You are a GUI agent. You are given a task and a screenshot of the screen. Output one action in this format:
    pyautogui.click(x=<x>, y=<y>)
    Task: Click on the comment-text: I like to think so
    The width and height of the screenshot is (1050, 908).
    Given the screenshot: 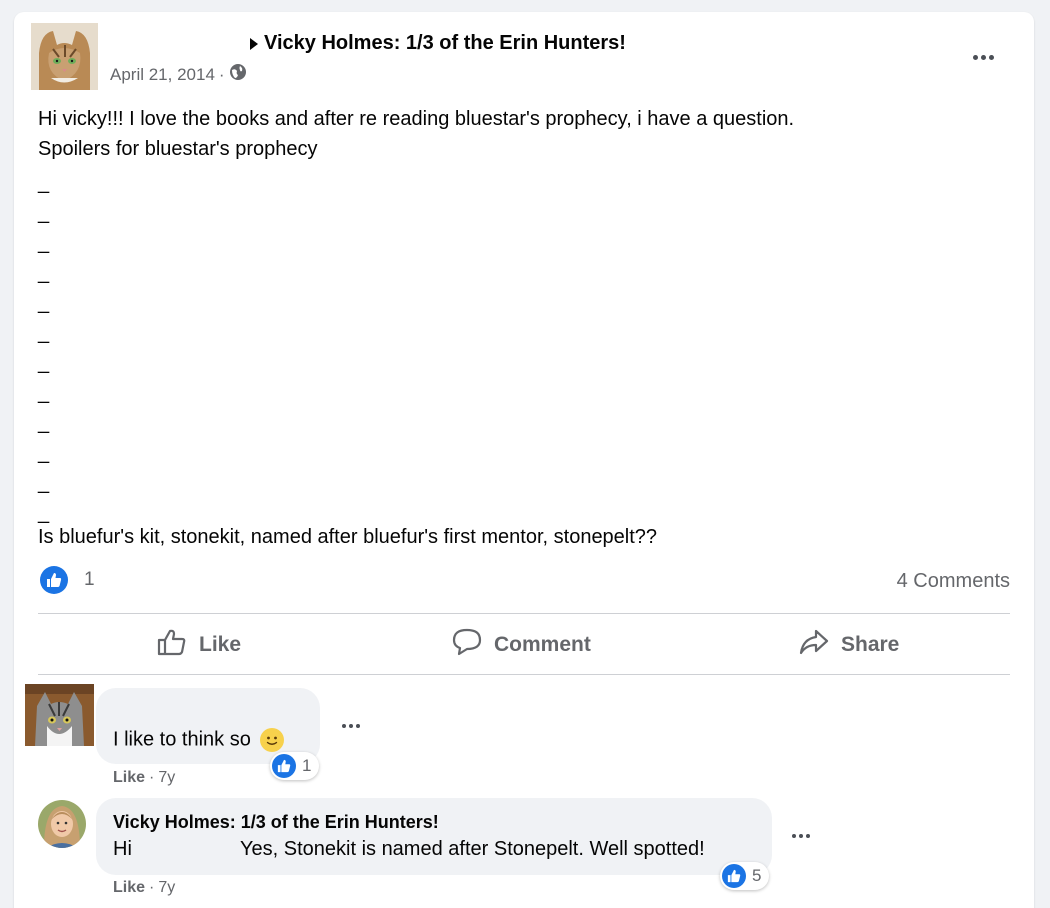 What is the action you would take?
    pyautogui.click(x=182, y=739)
    